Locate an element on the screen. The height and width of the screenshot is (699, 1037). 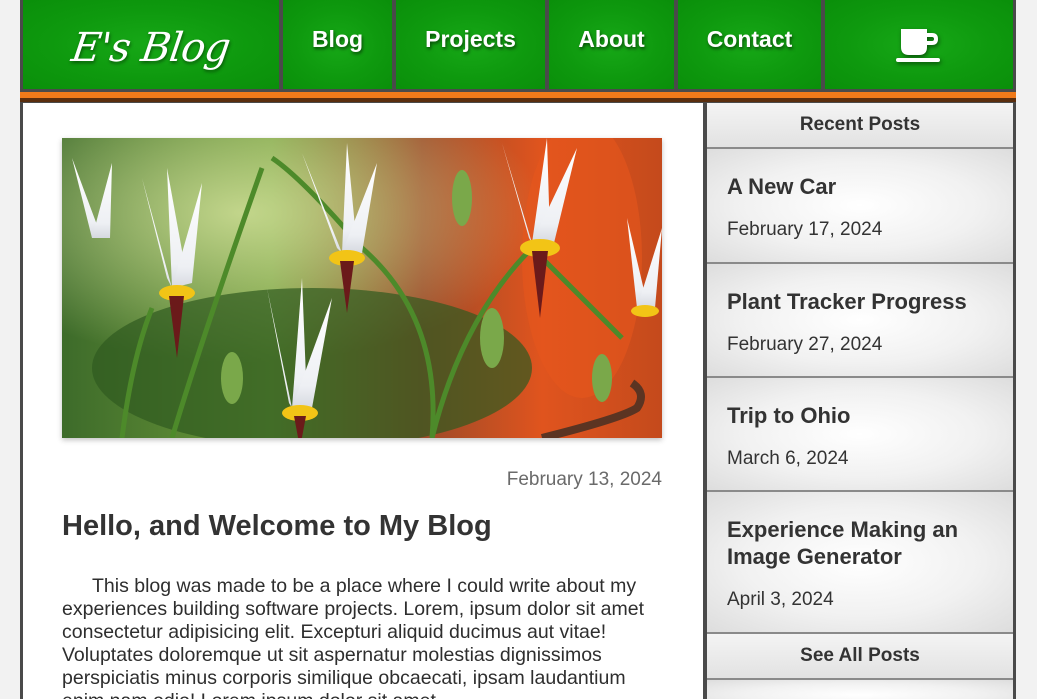
recent-post-item: Plant Tracker Progress February 27, 2024 is located at coordinates (860, 320).